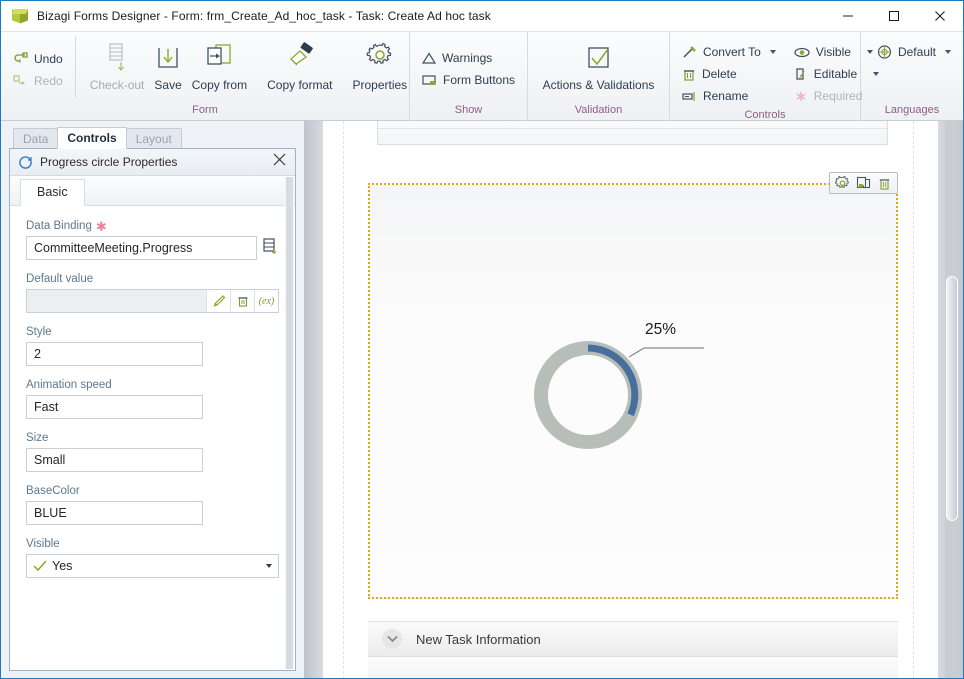  I want to click on style-label: Style, so click(39, 332).